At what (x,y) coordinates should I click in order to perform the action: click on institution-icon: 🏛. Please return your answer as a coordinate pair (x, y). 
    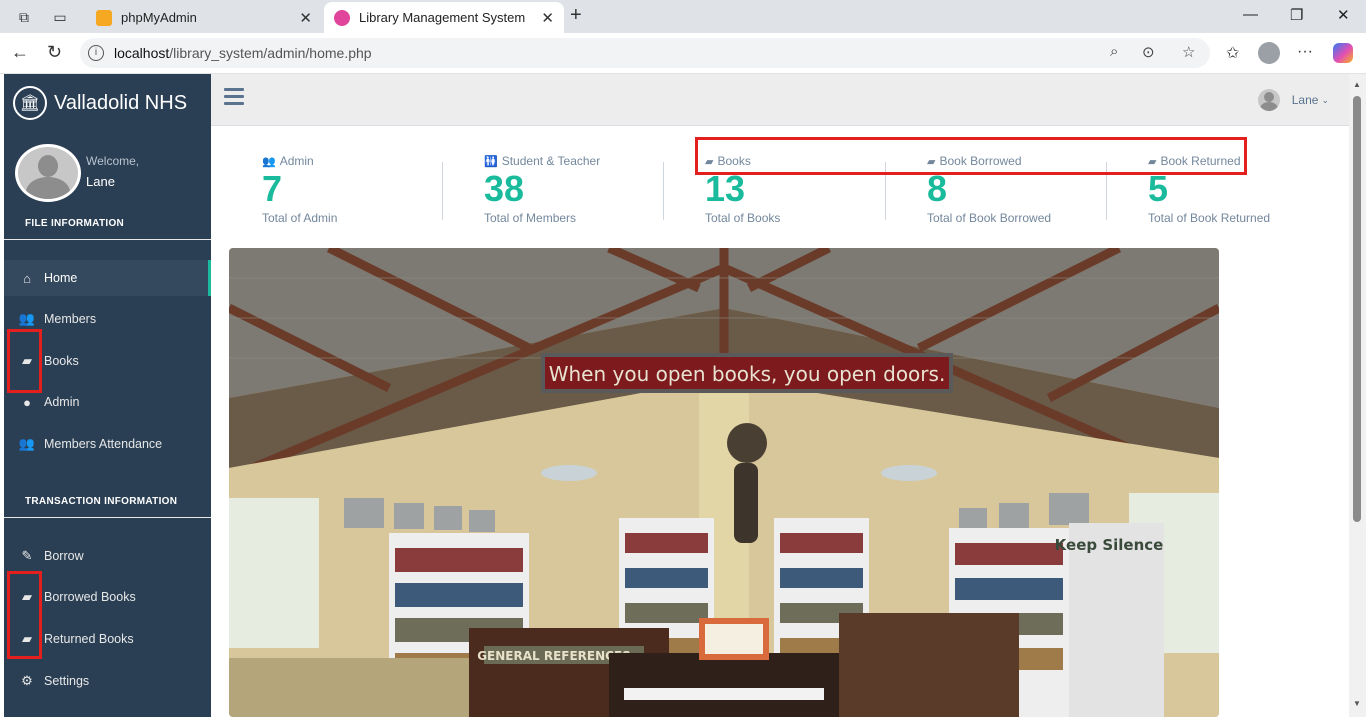
    Looking at the image, I should click on (30, 103).